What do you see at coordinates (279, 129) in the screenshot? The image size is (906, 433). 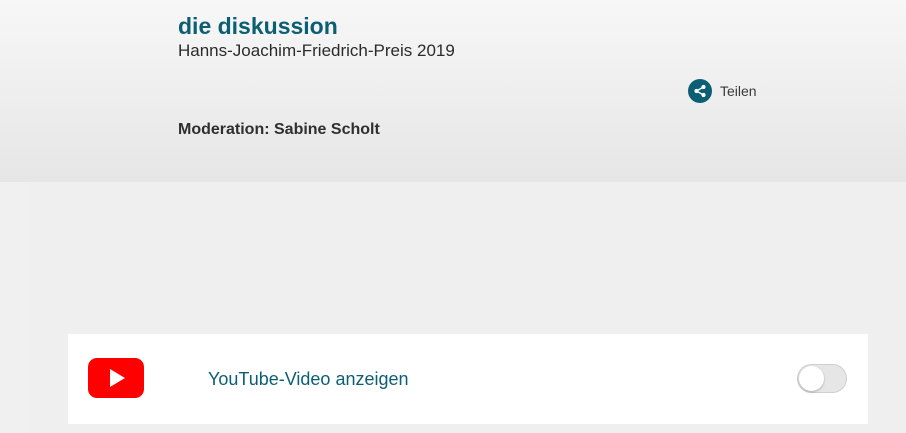 I see `moderation-credit: Moderation: Sabine Scholt` at bounding box center [279, 129].